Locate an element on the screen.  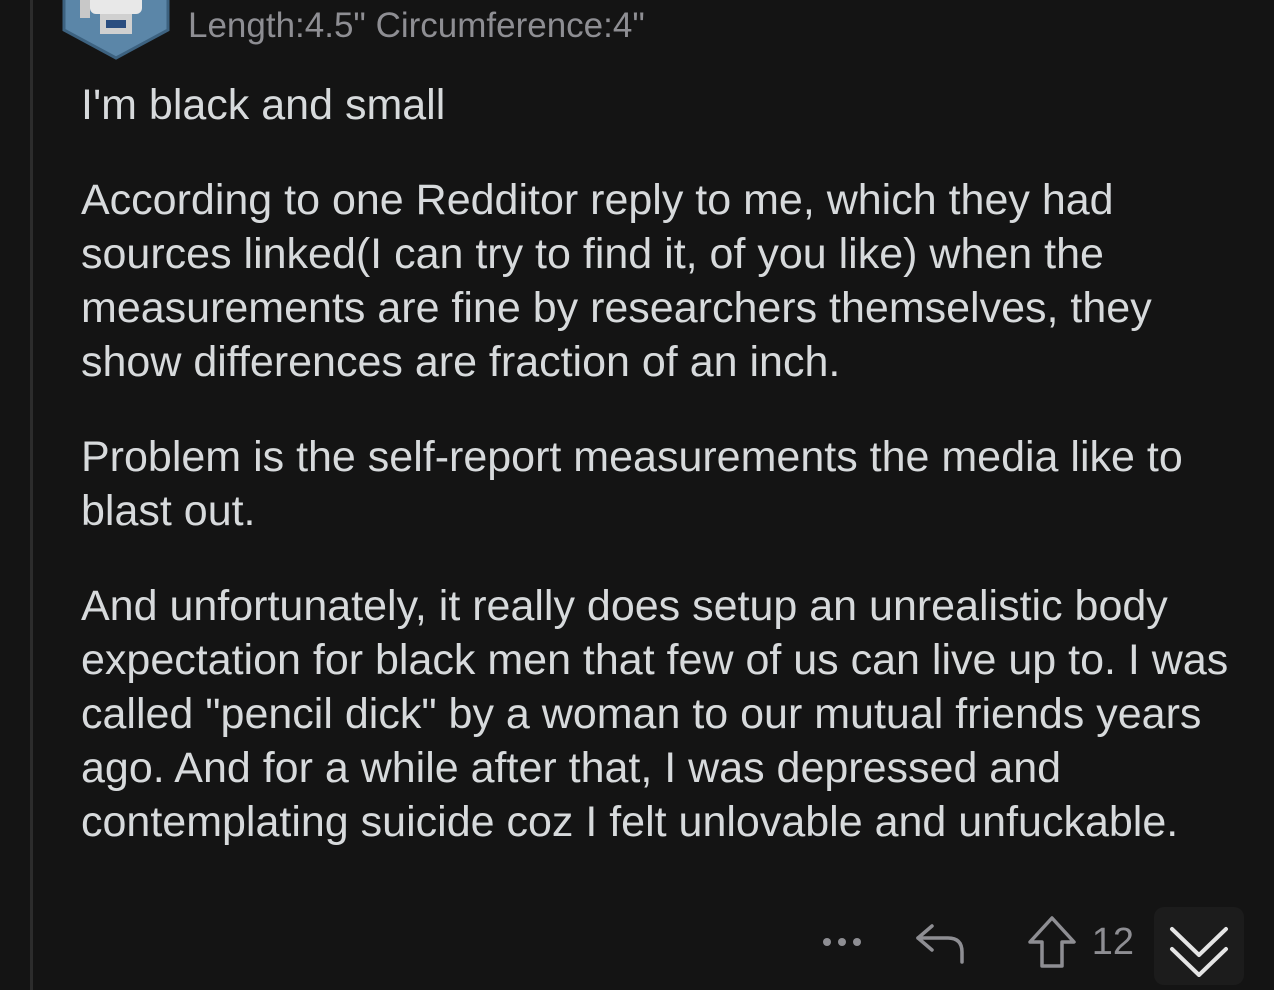
thread-line is located at coordinates (31, 495).